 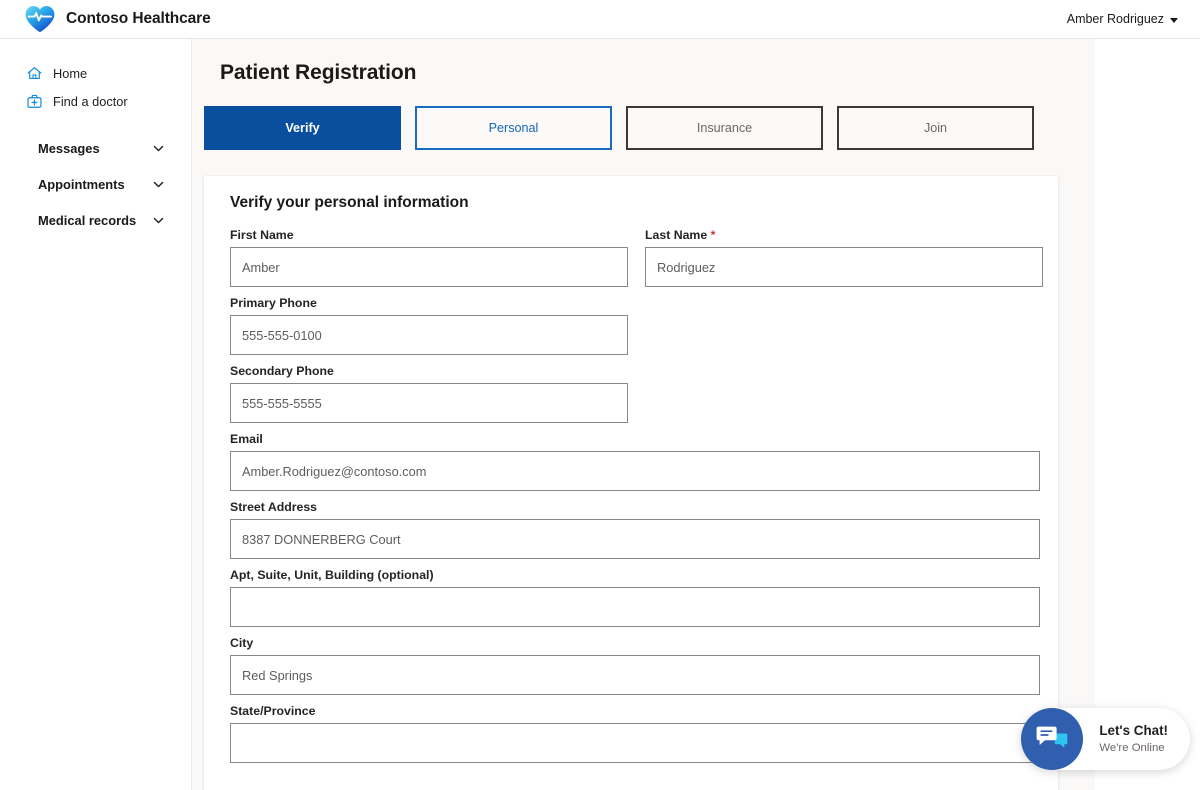 I want to click on brand: Contoso Healthcare, so click(x=117, y=19).